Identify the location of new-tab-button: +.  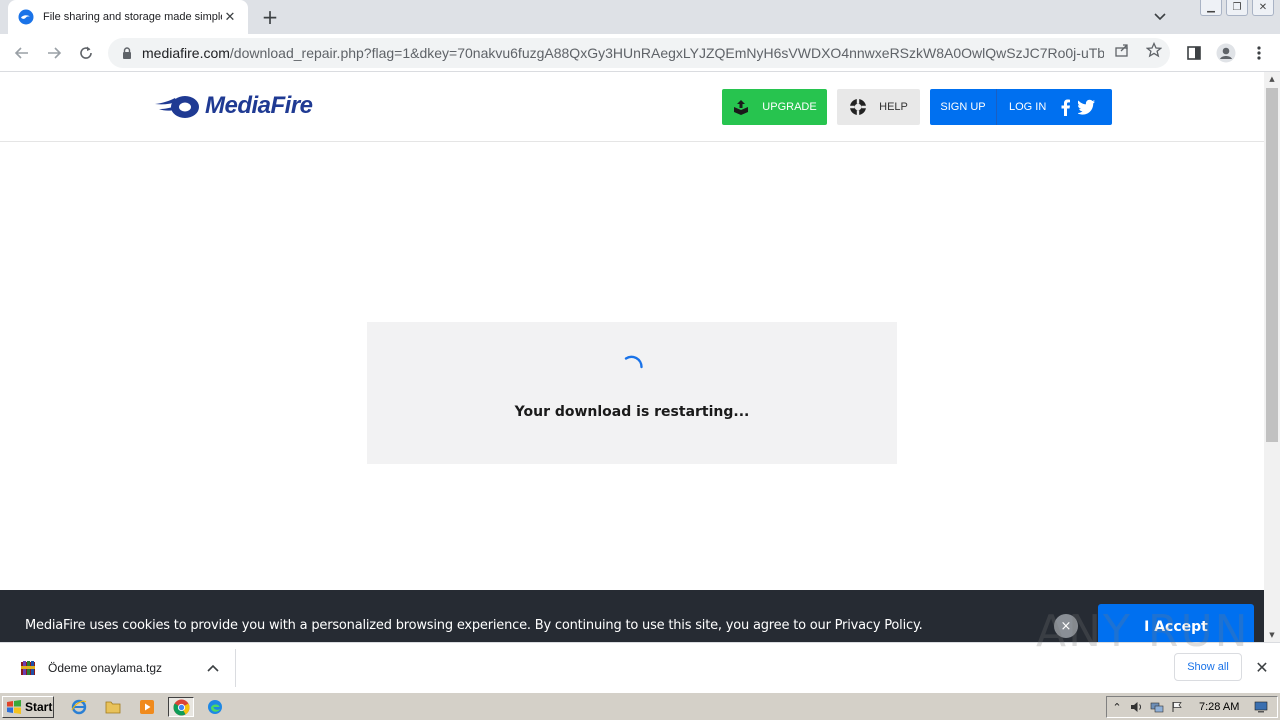
(270, 17).